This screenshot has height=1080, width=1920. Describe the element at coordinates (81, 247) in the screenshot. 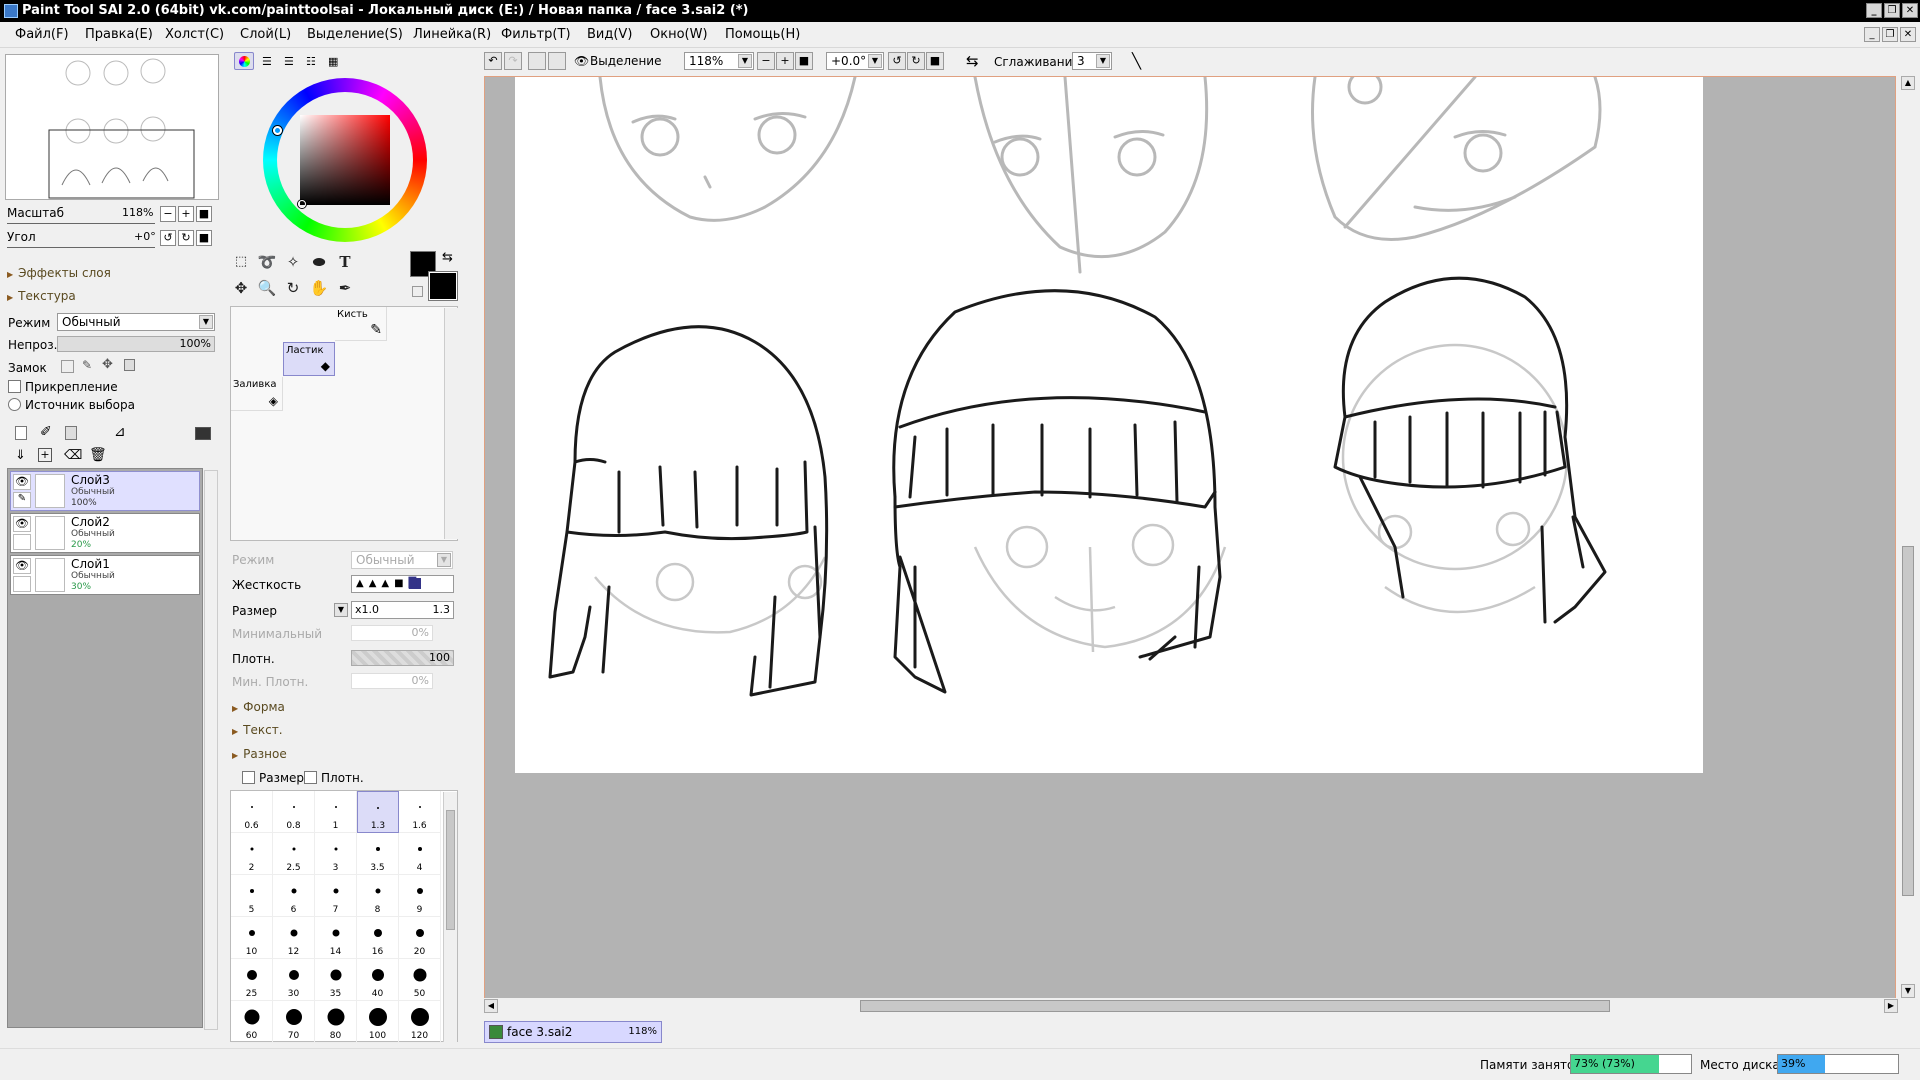

I see `angle-slider` at that location.